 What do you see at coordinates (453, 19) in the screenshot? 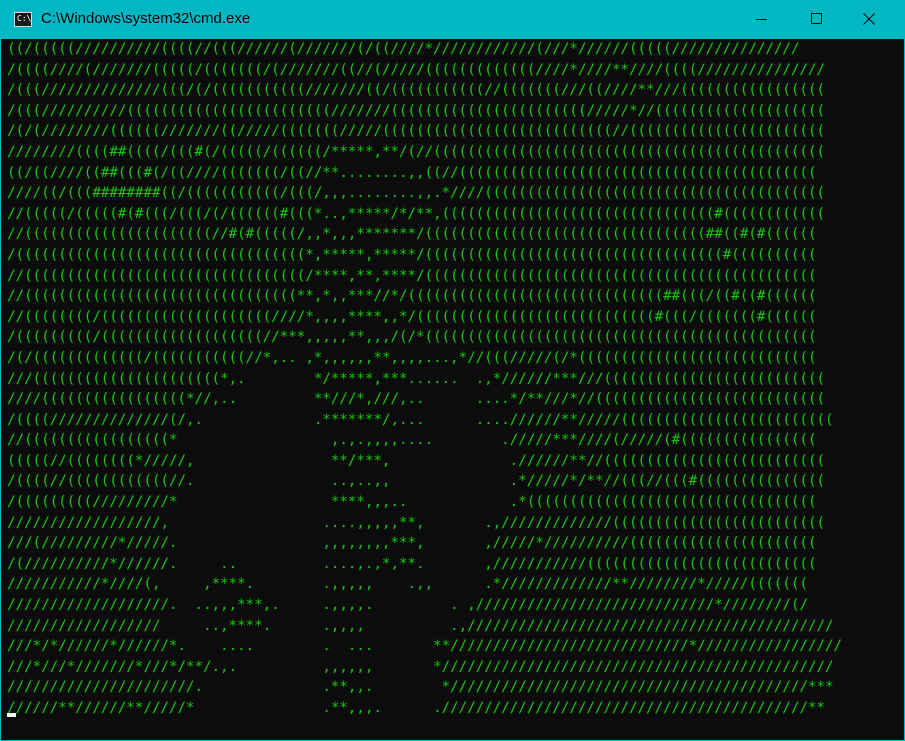
I see `title-bar: C:\ C:\Windows\system32\cmd.exe` at bounding box center [453, 19].